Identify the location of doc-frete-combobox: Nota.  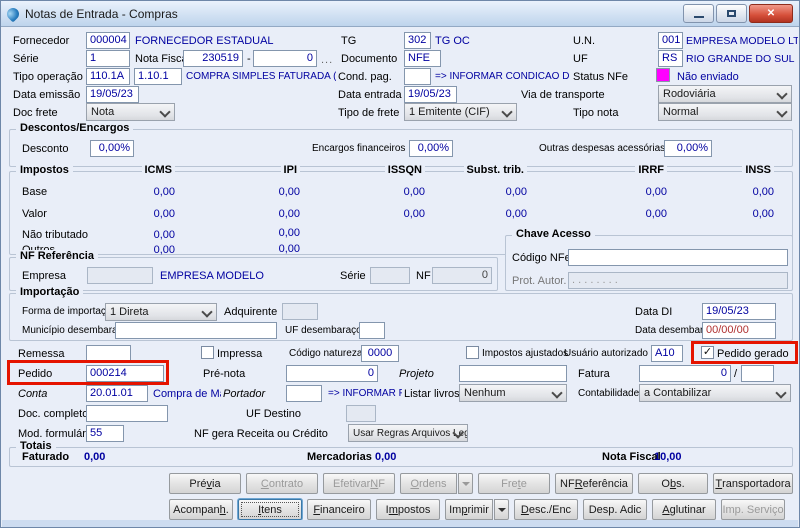
(130, 112).